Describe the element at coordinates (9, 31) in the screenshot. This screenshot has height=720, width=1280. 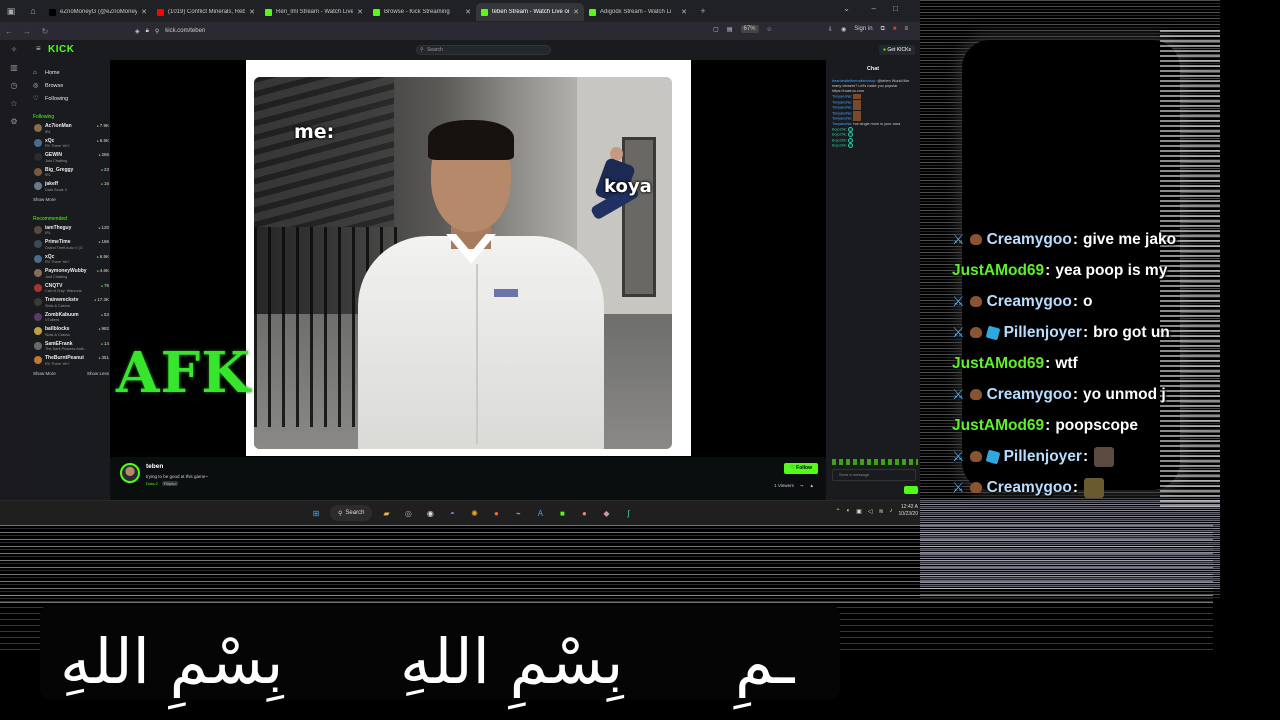
I see `back-icon: ←` at that location.